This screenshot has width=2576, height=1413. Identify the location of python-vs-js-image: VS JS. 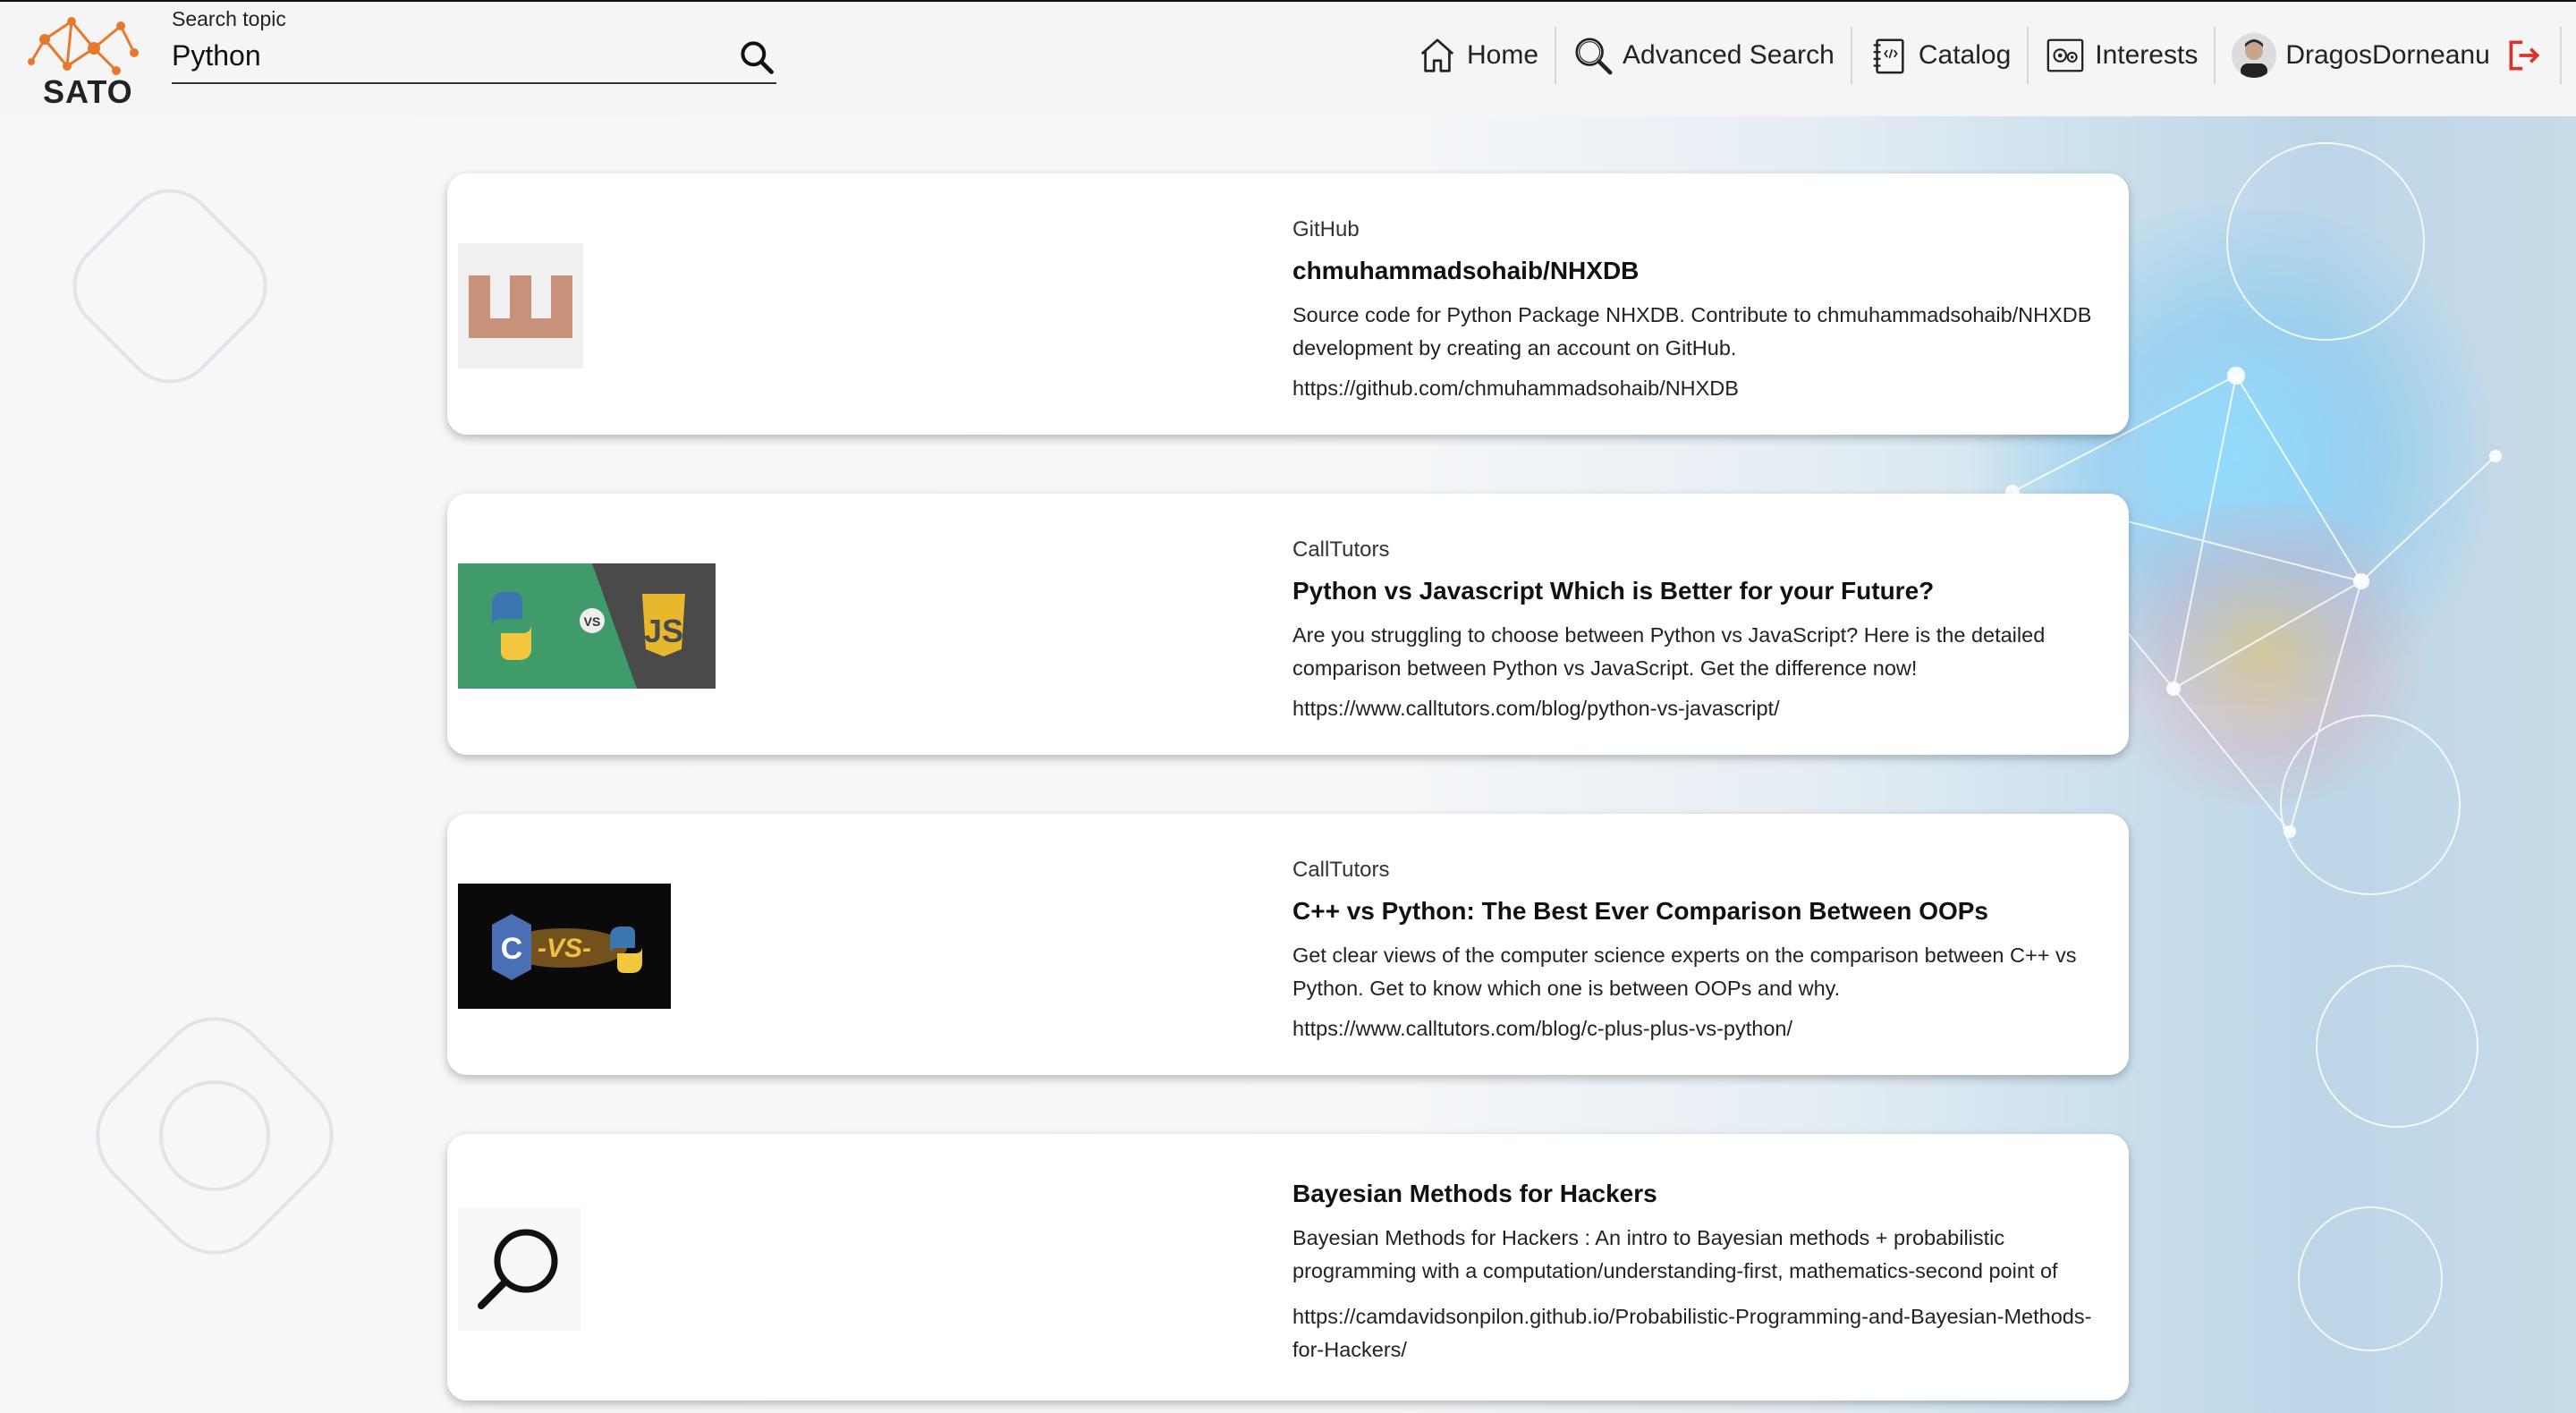
(587, 626).